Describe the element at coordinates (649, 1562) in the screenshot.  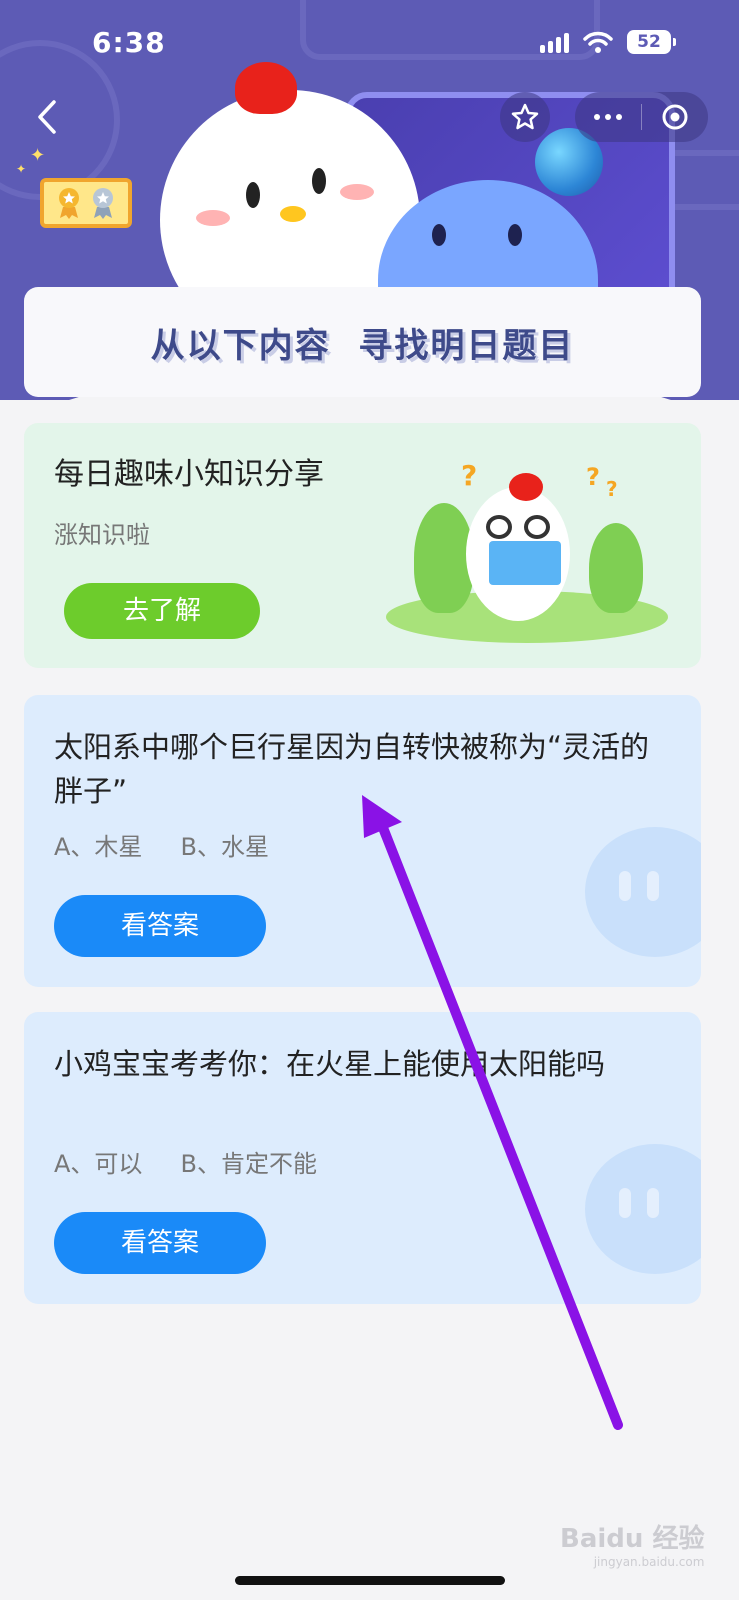
I see `watermark-domain: jingyan.baidu.com` at that location.